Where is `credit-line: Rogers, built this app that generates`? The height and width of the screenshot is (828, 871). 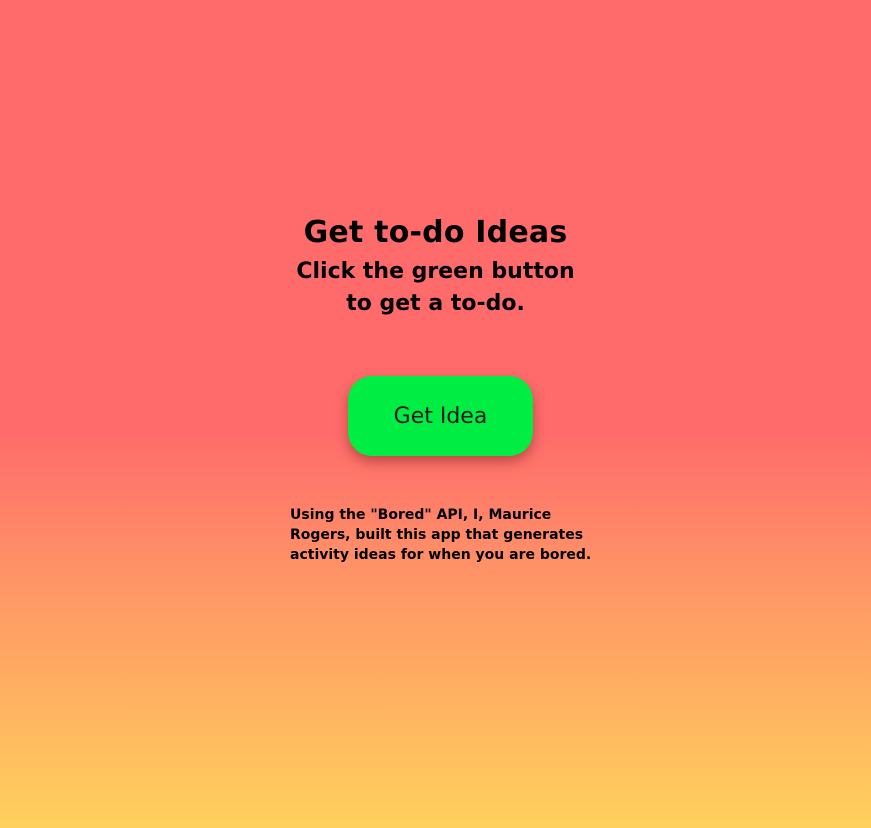
credit-line: Rogers, built this app that generates is located at coordinates (437, 535).